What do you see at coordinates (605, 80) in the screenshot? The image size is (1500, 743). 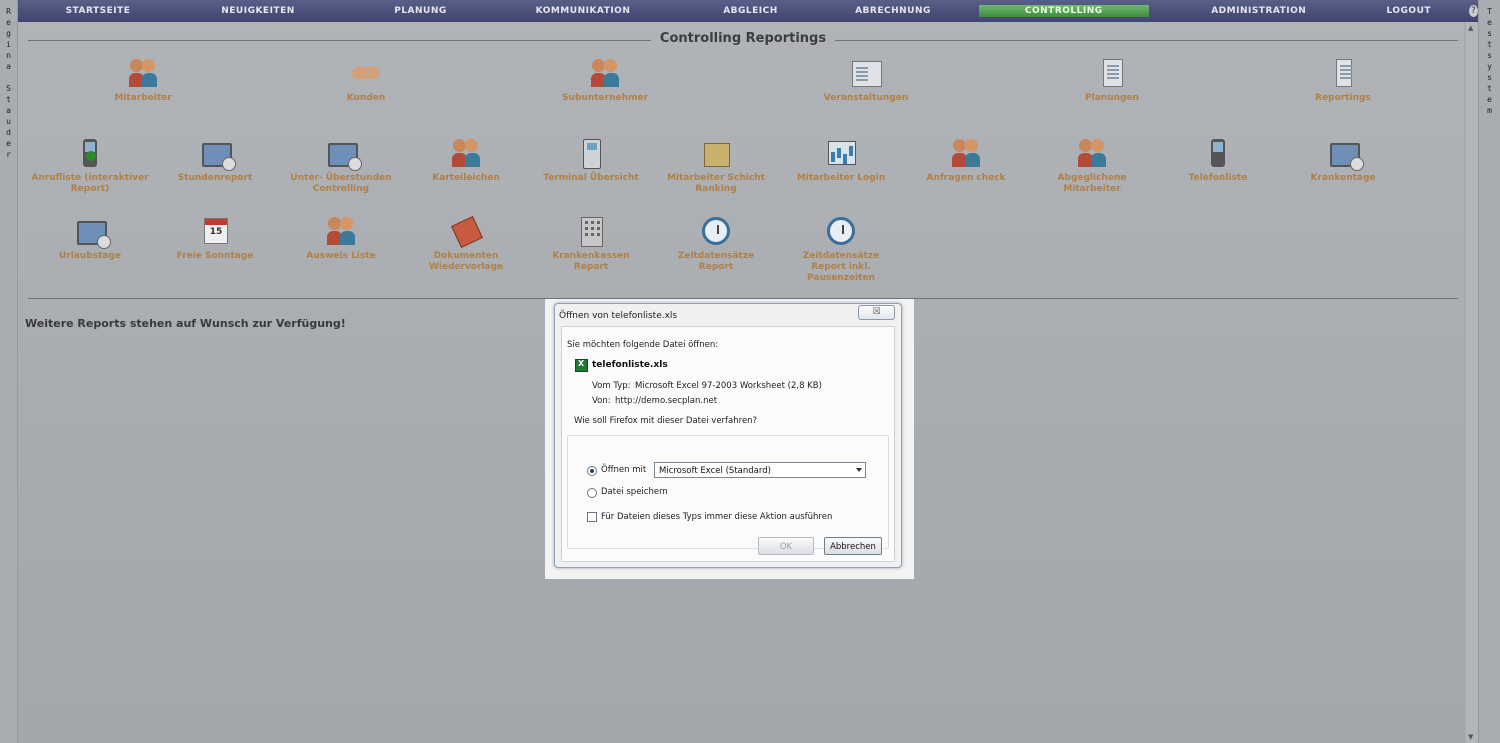 I see `tile-subunternehmer: Subunternehmer` at bounding box center [605, 80].